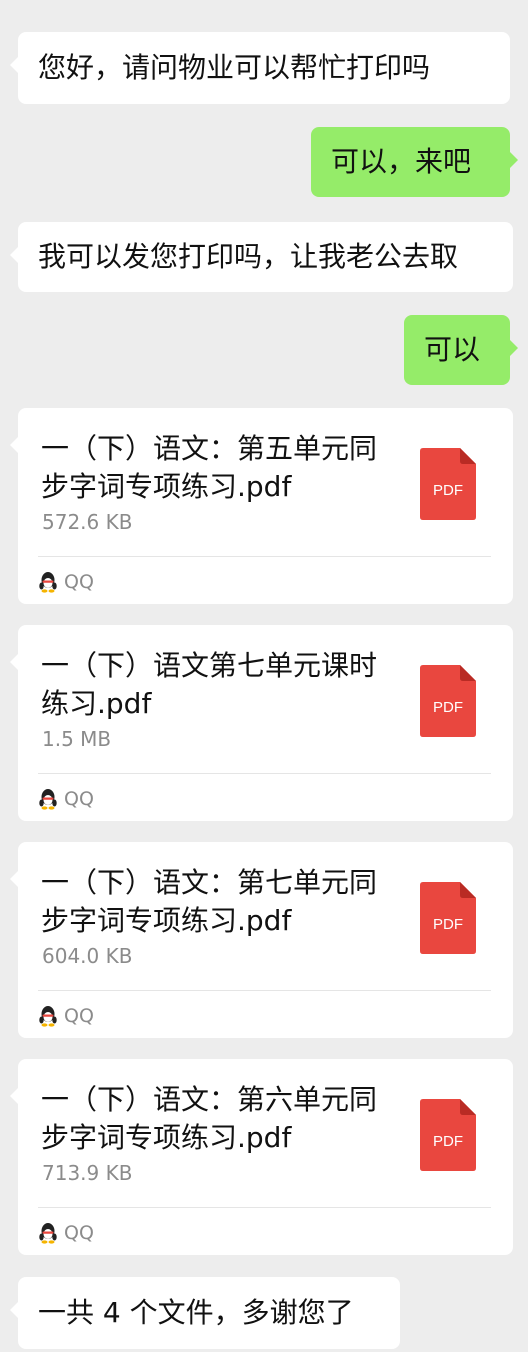 Image resolution: width=528 pixels, height=1352 pixels. I want to click on file-size: 572.6 KB, so click(87, 522).